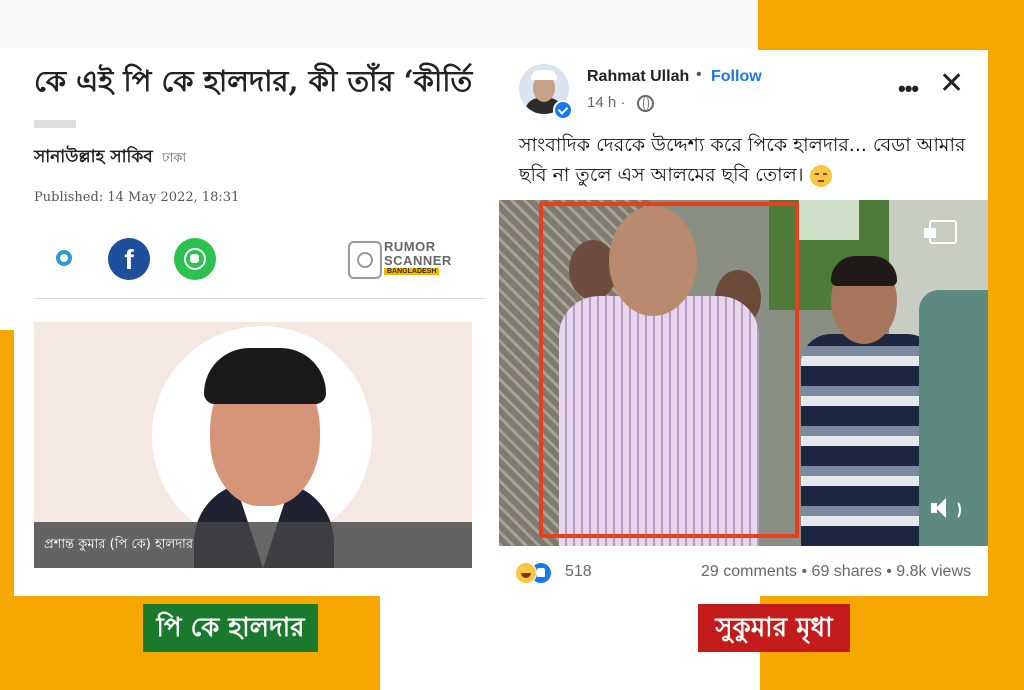  What do you see at coordinates (253, 545) in the screenshot?
I see `photo-caption-bar: প্রশান্ত কুমার (পি কে) হালদার` at bounding box center [253, 545].